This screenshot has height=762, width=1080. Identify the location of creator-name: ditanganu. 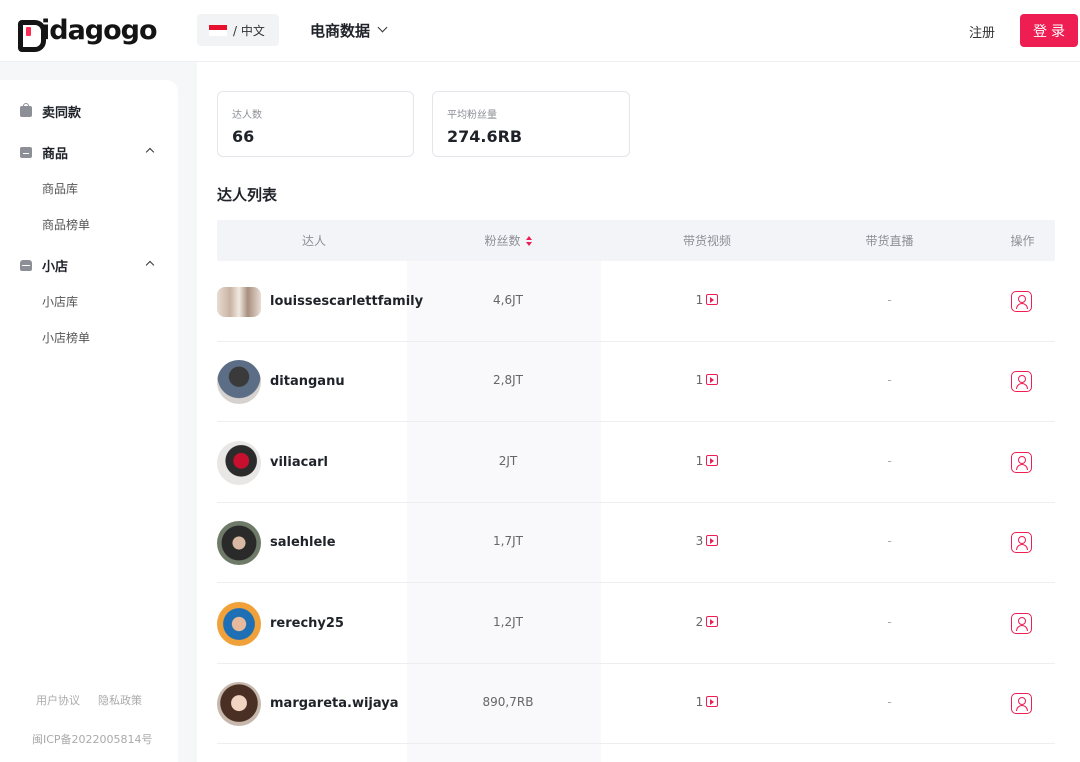
(307, 381).